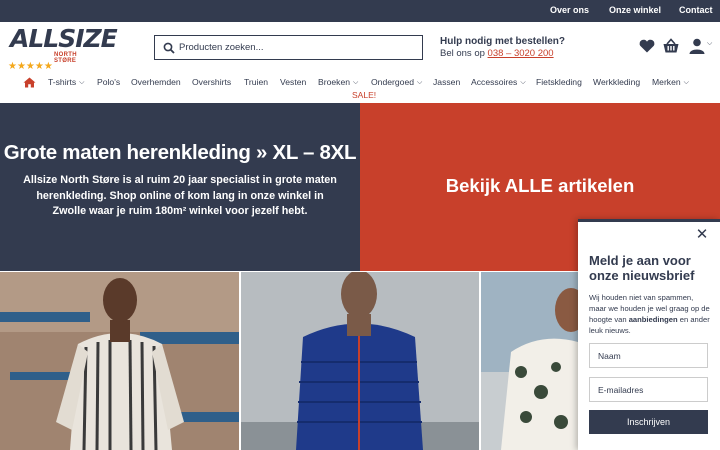 The width and height of the screenshot is (720, 450). What do you see at coordinates (670, 82) in the screenshot?
I see `nav-item-merken: Merken ⌵` at bounding box center [670, 82].